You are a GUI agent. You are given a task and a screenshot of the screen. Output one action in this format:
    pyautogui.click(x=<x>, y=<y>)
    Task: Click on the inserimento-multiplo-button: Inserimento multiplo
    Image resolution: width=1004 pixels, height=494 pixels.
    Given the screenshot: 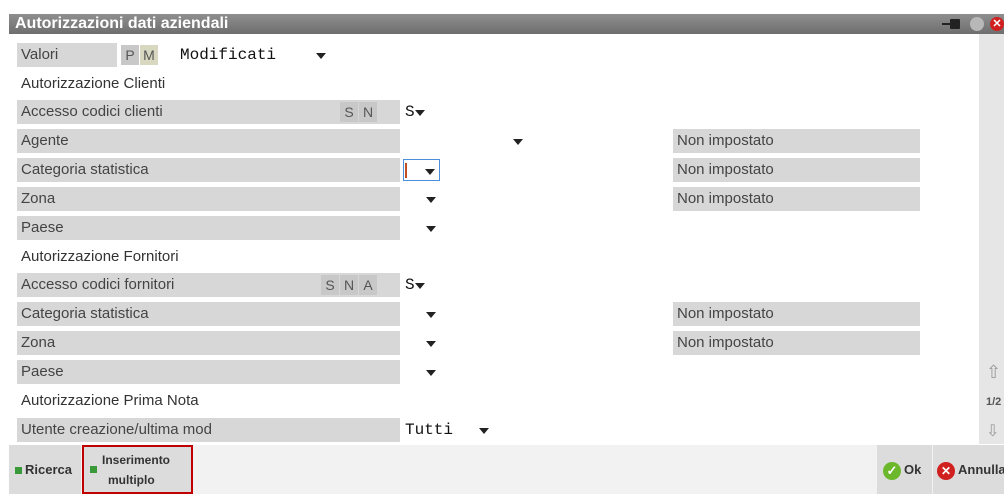 What is the action you would take?
    pyautogui.click(x=137, y=469)
    